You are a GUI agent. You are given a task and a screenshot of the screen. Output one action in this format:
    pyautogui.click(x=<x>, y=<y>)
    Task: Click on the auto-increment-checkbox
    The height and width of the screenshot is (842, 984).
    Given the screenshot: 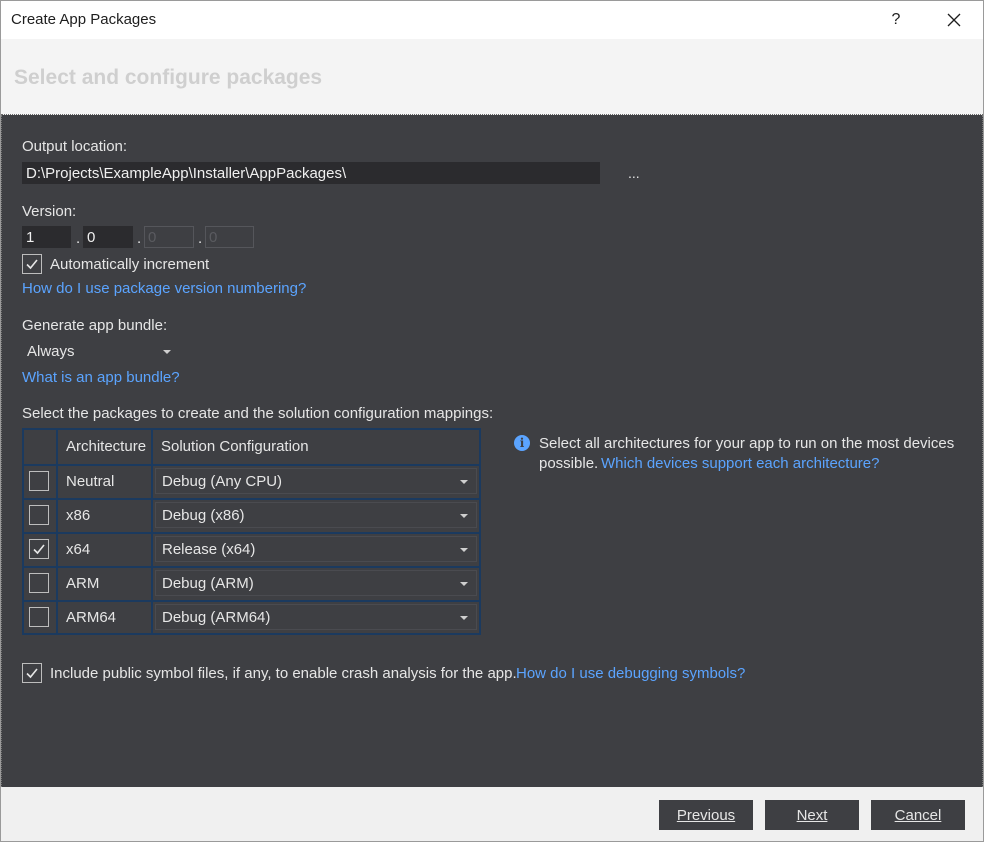 What is the action you would take?
    pyautogui.click(x=32, y=264)
    